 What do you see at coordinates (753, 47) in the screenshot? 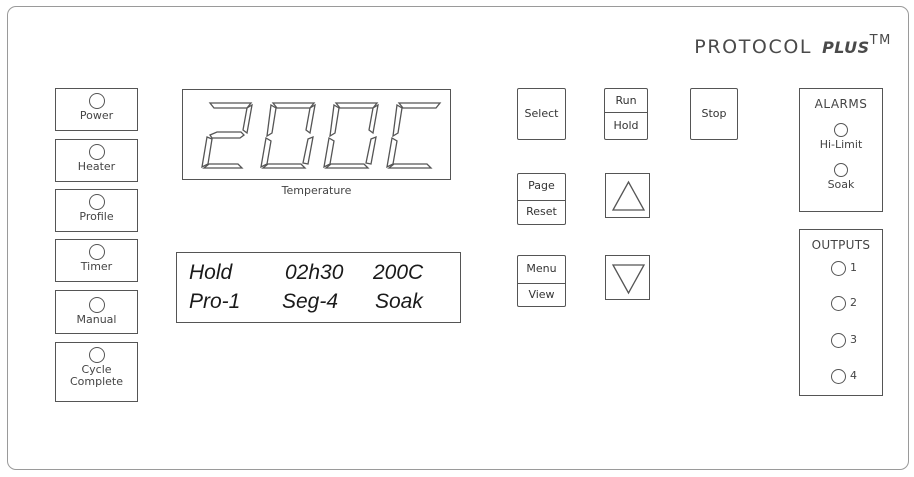
I see `brand-name: PROTOCOL` at bounding box center [753, 47].